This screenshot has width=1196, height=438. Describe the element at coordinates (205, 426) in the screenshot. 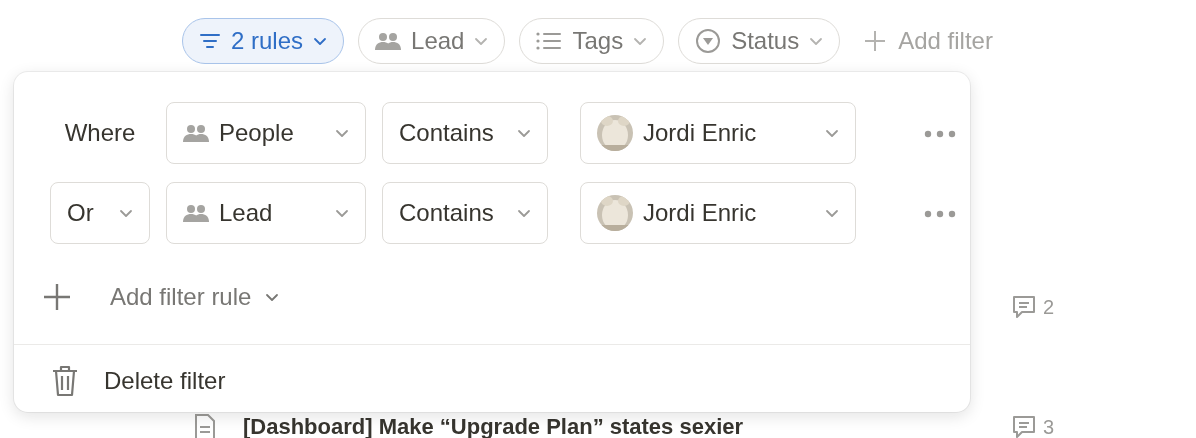

I see `document-icon` at that location.